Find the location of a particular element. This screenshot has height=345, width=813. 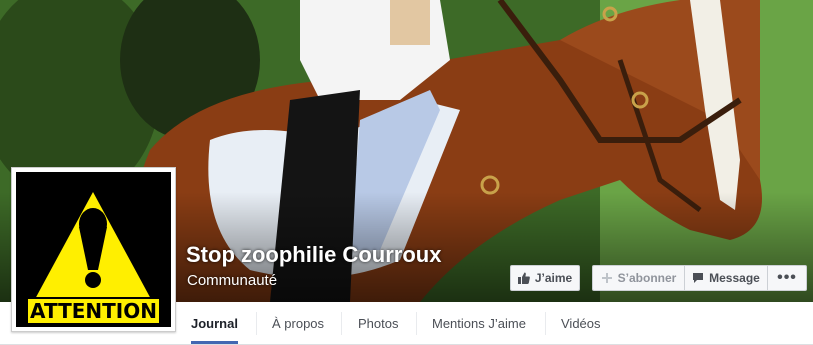

more-options-button: ••• is located at coordinates (787, 278).